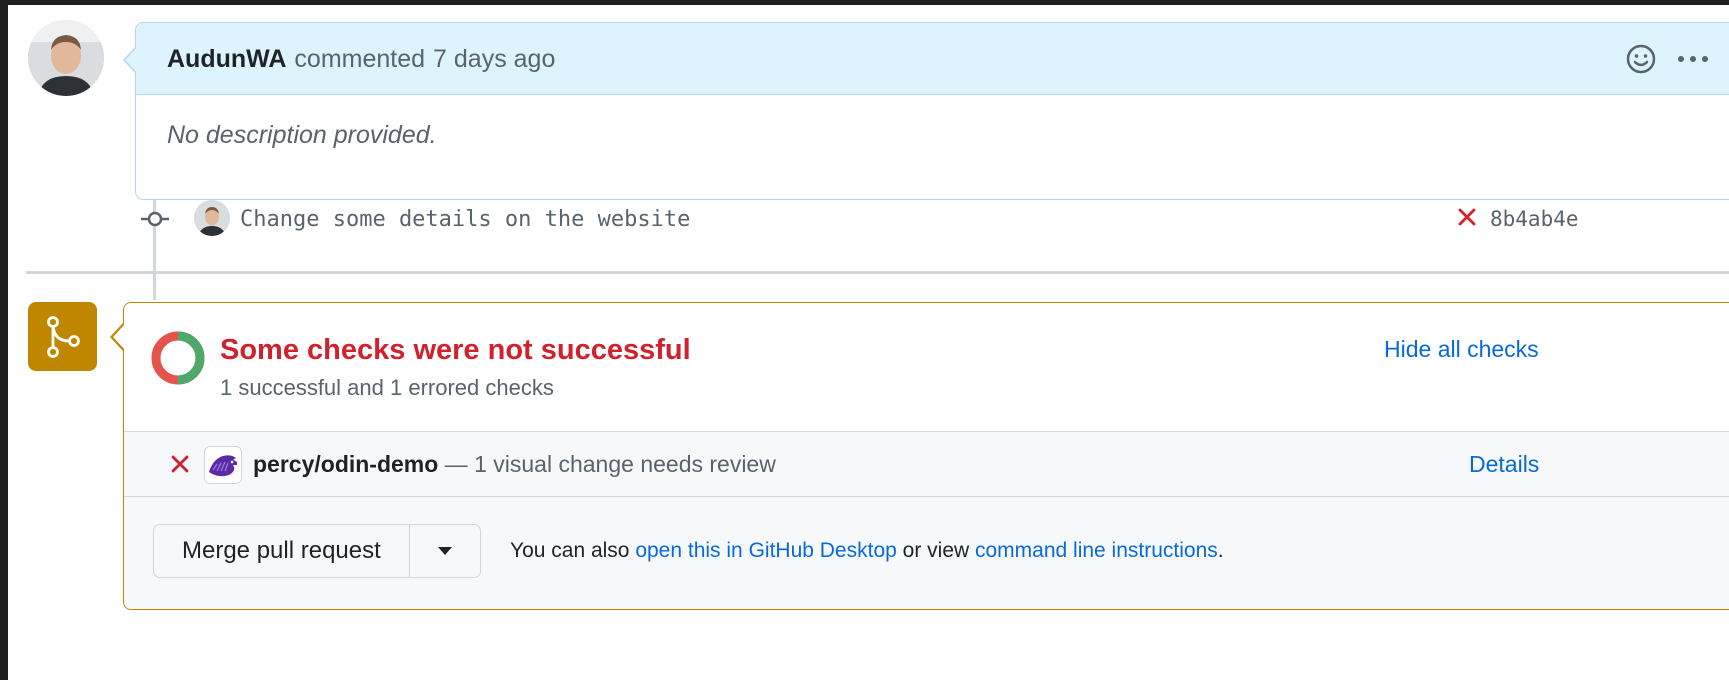  I want to click on commit-message-link: Change some details on the website, so click(465, 219).